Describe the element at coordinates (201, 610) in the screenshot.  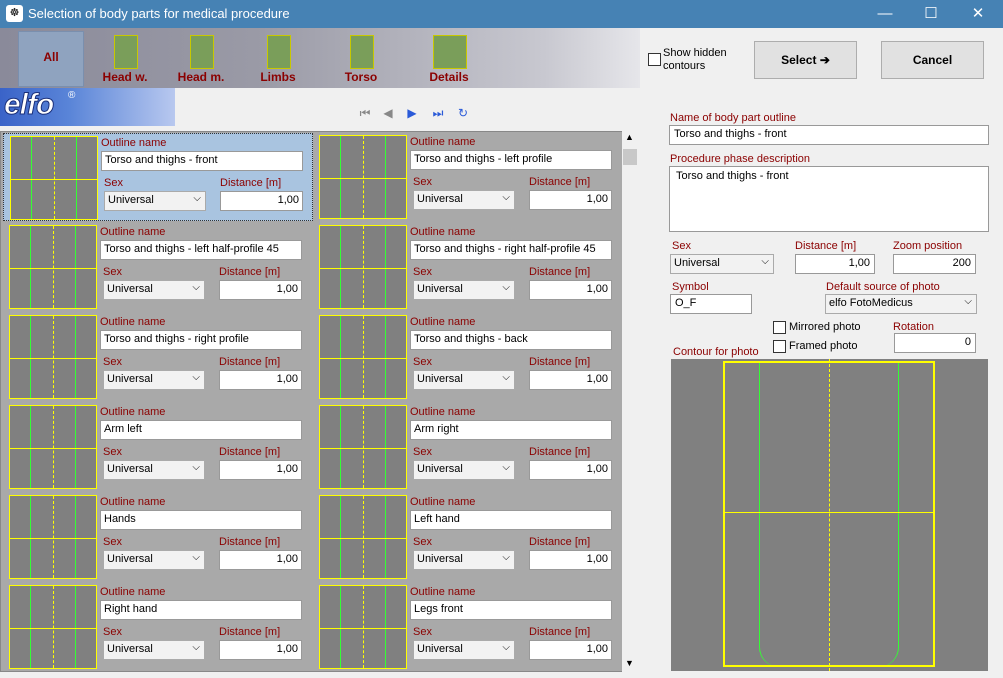
I see `outline-name-input: Right hand` at that location.